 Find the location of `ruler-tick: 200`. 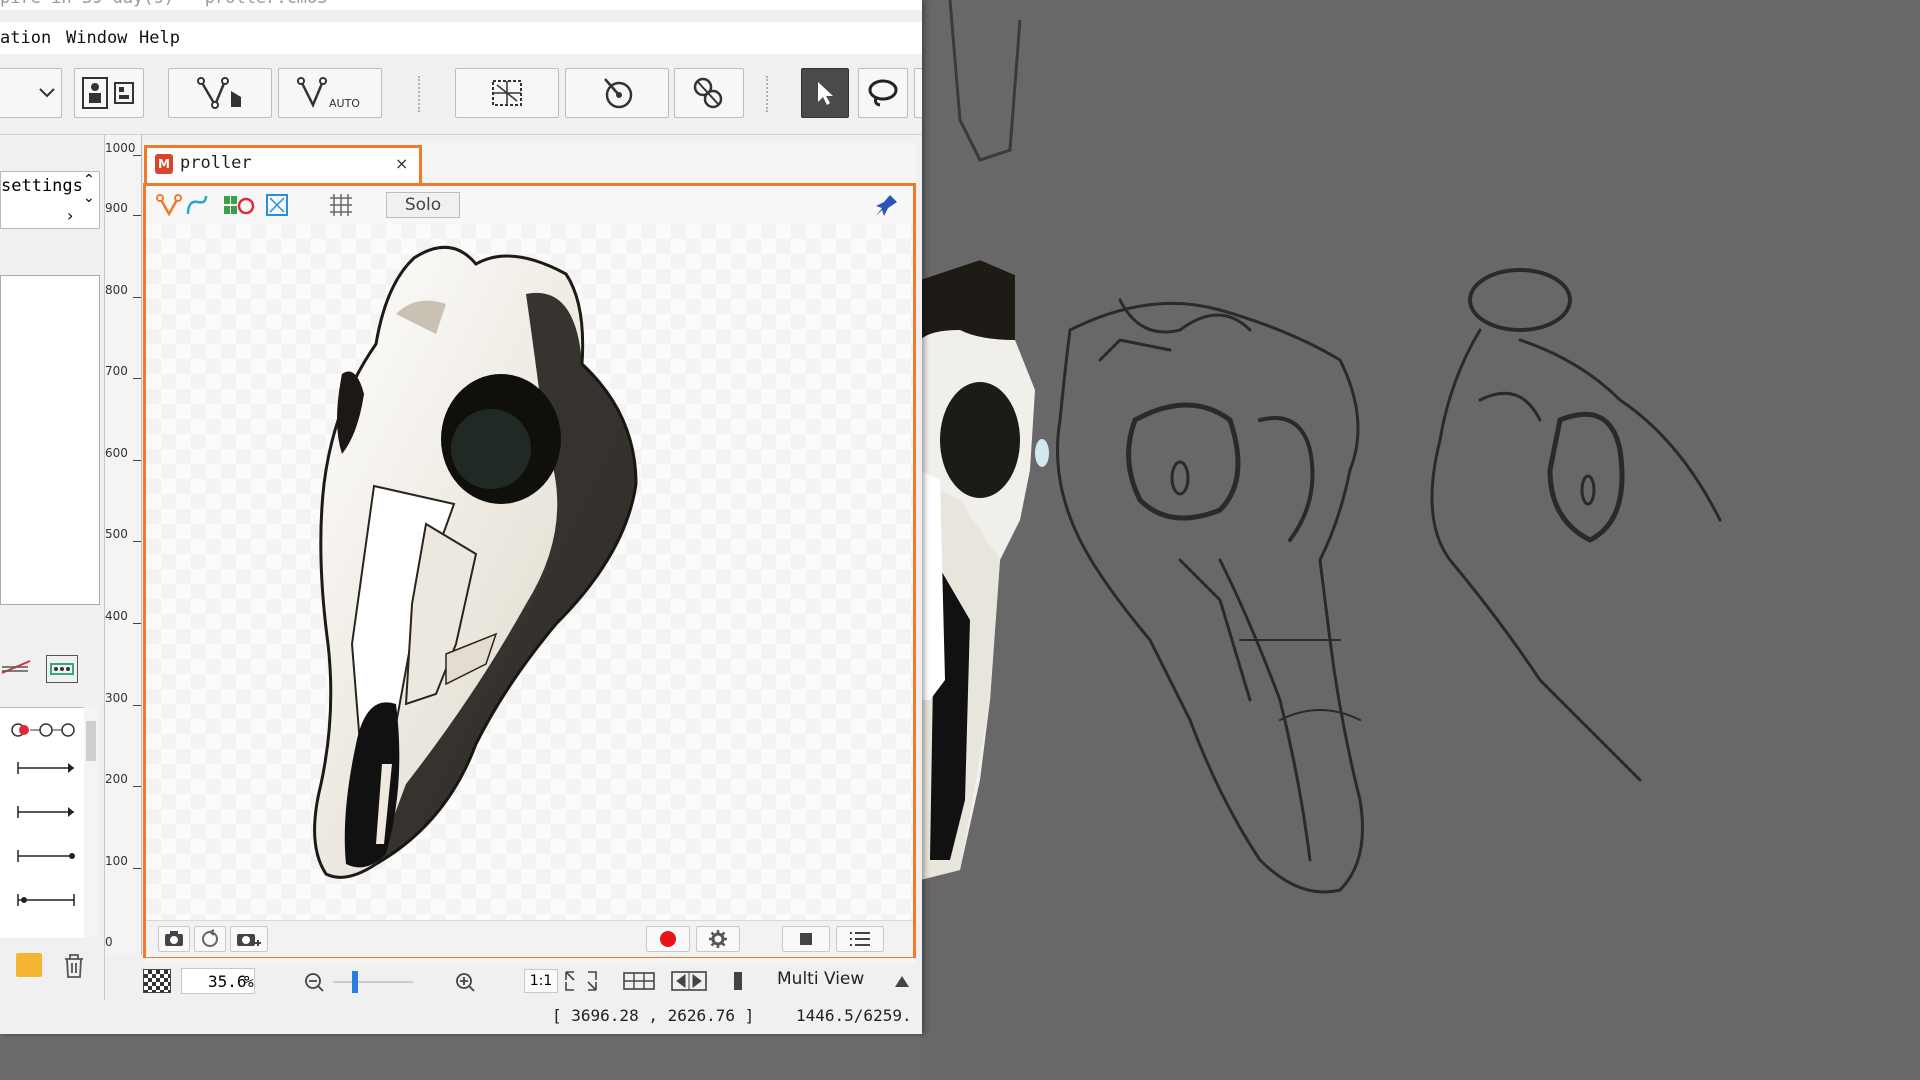

ruler-tick: 200 is located at coordinates (116, 779).